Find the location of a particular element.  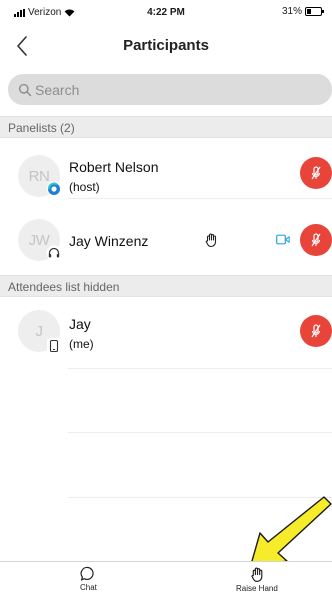

participant-row-jay-me: J Jay (me) is located at coordinates (166, 330).